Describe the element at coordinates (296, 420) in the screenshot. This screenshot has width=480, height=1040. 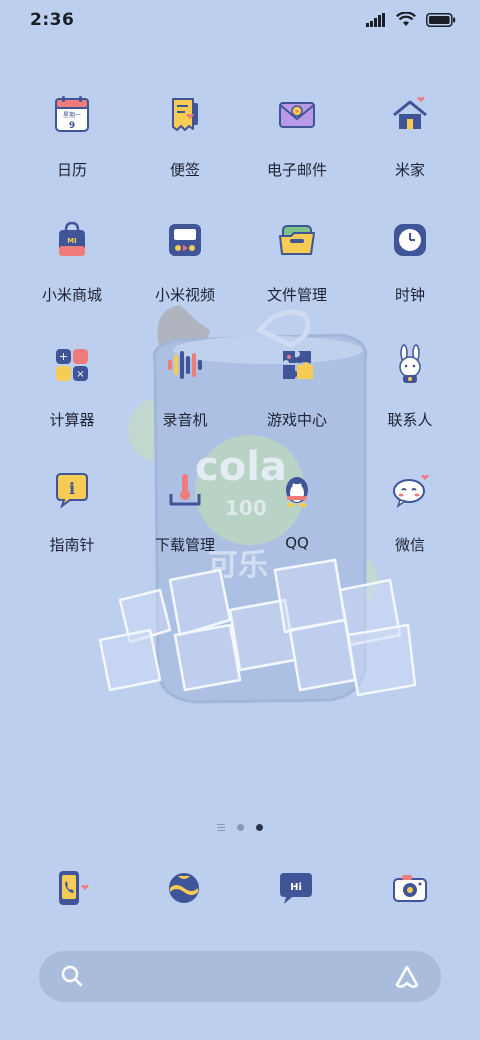
I see `app-label: 游戏中心` at that location.